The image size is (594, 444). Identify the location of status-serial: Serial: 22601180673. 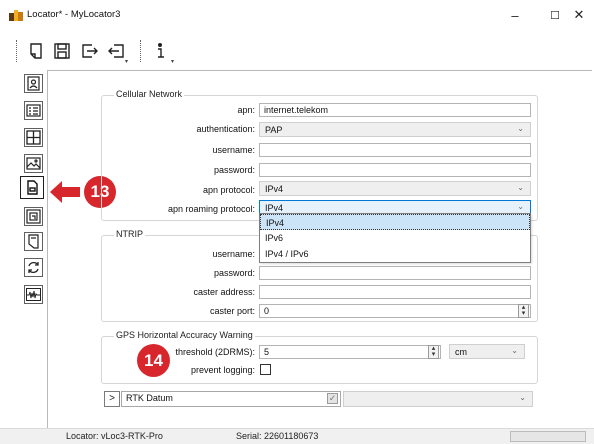
(277, 436).